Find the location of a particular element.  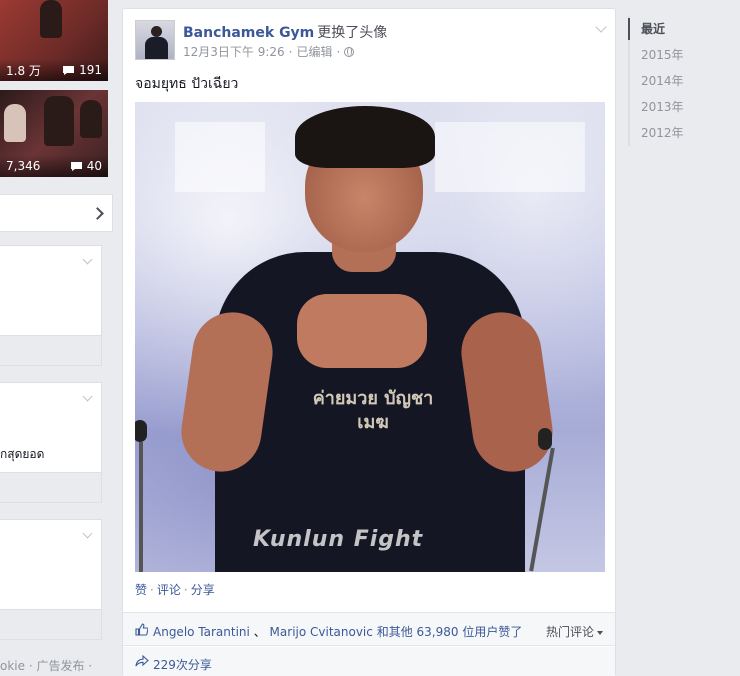

views-count: 1.8 万 is located at coordinates (23, 70).